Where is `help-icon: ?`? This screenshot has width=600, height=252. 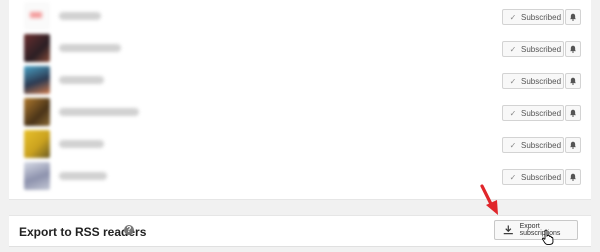 help-icon: ? is located at coordinates (129, 230).